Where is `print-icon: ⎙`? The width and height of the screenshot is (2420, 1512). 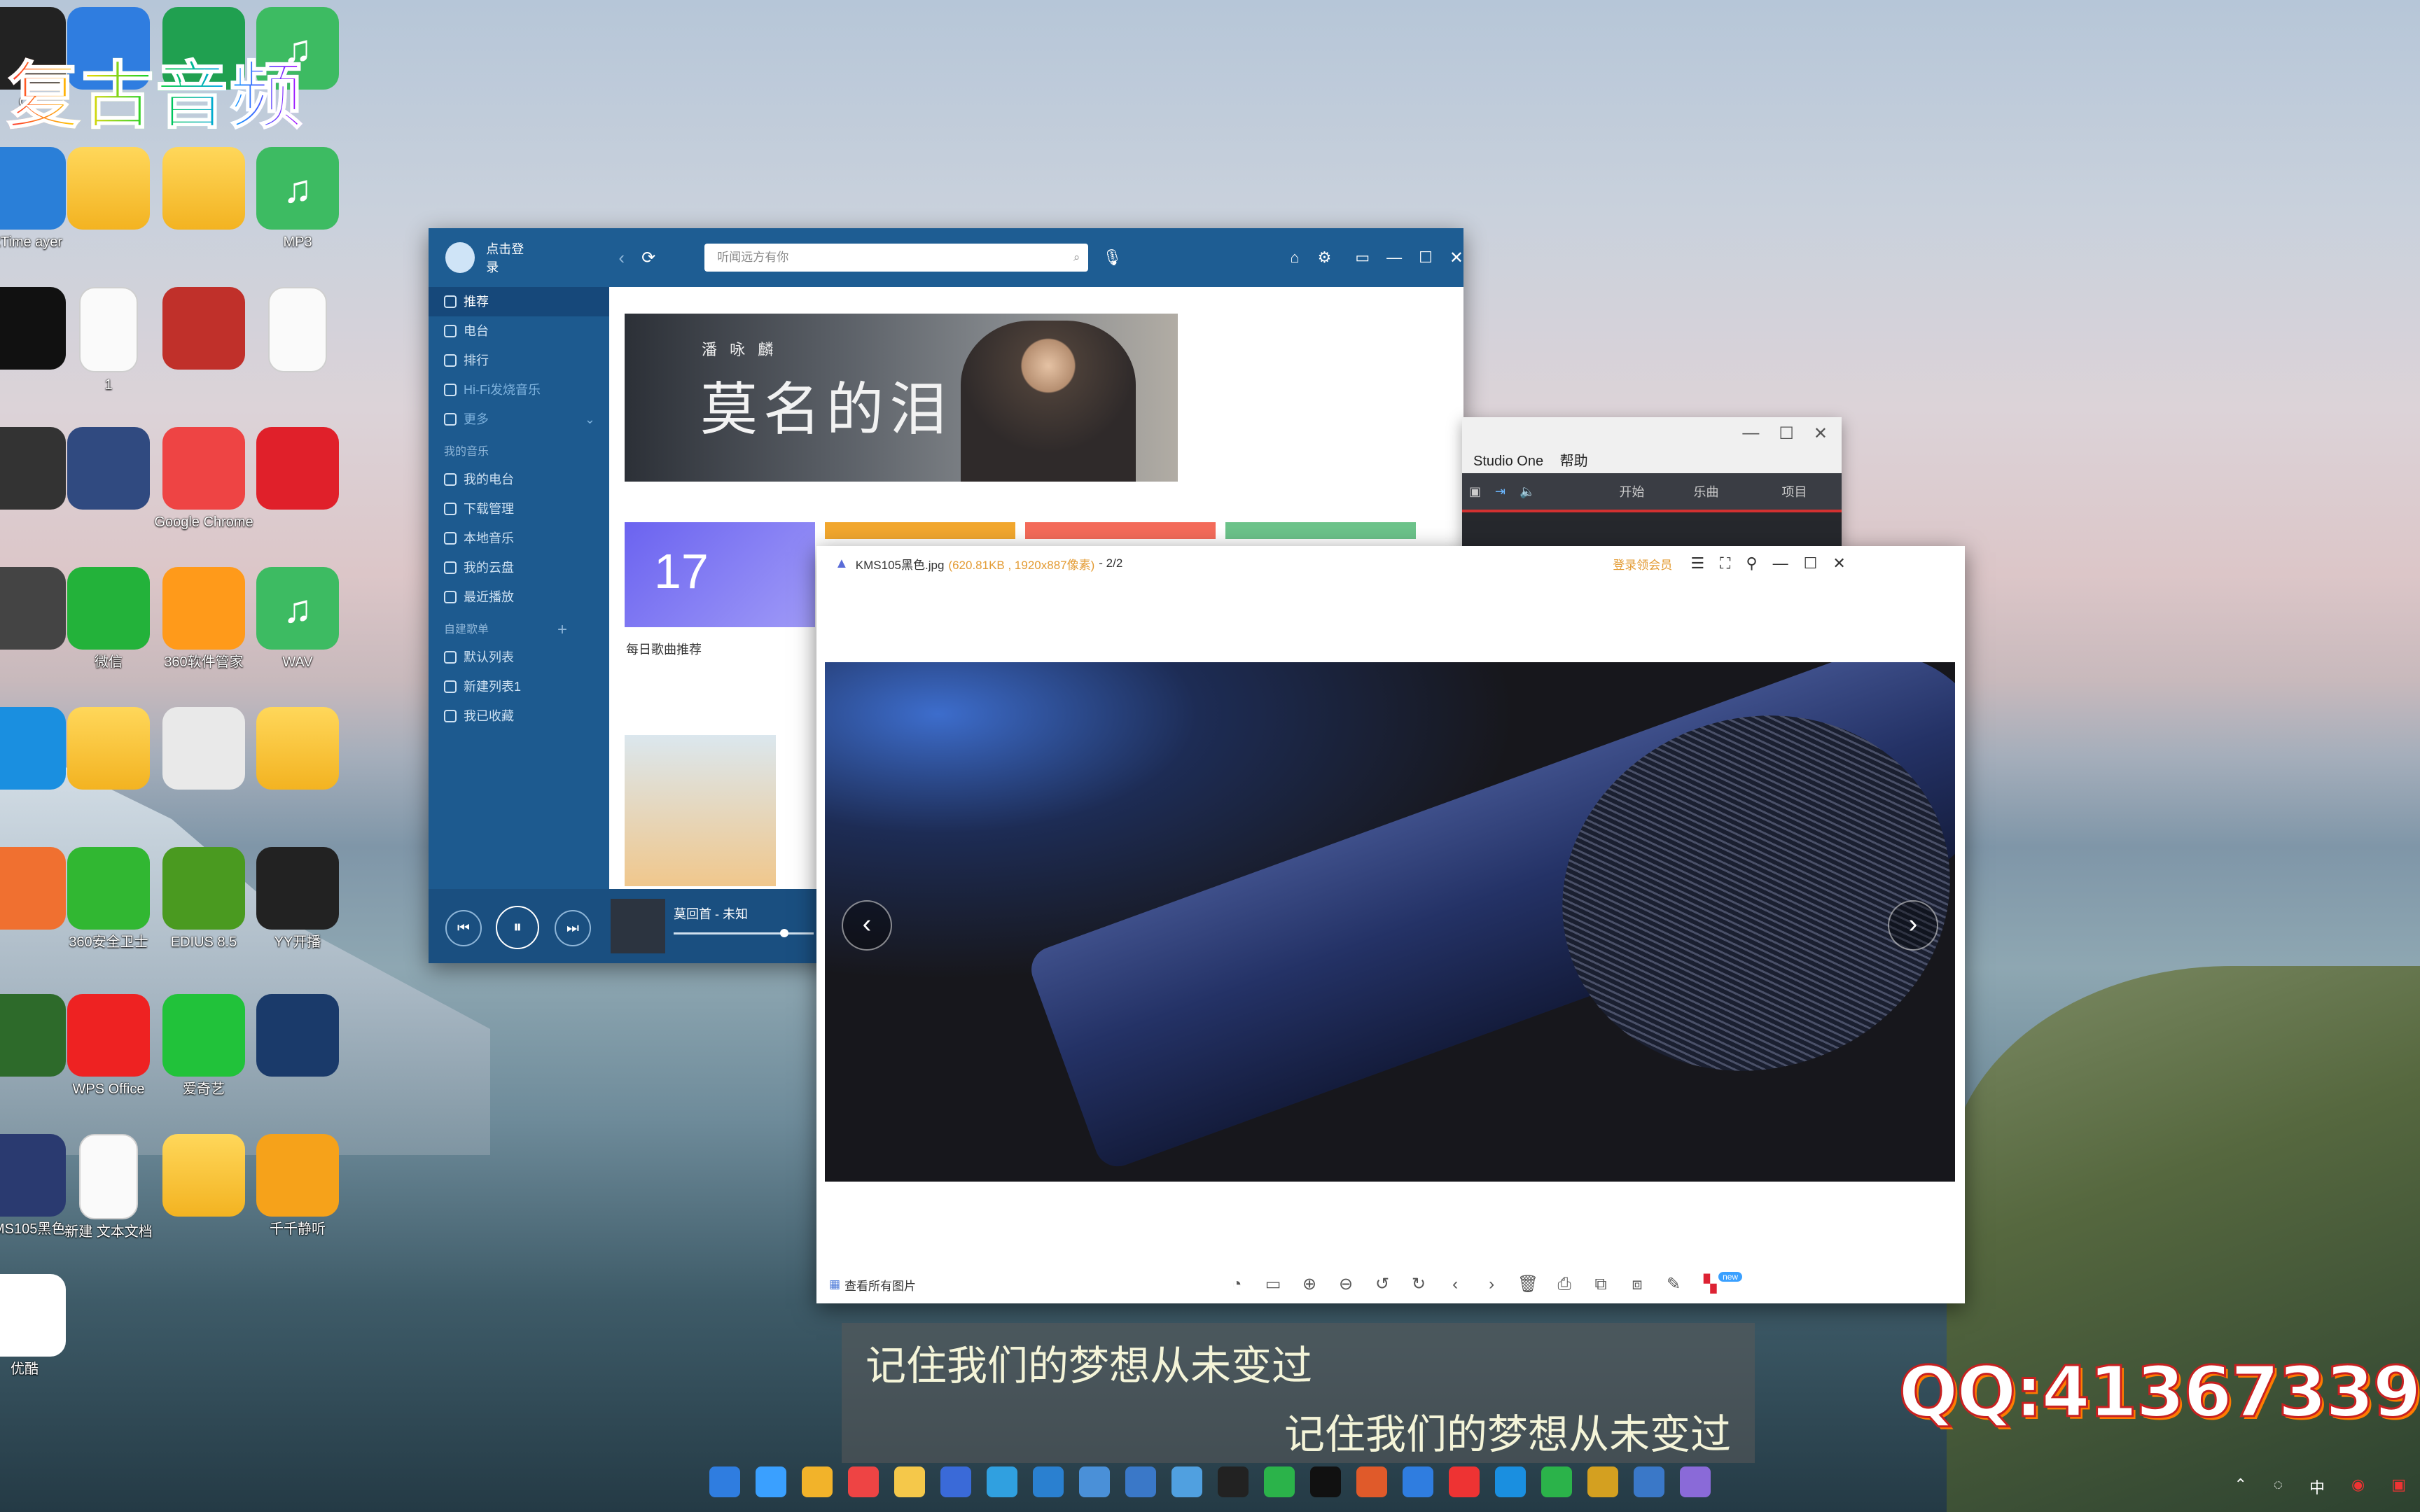
print-icon: ⎙ is located at coordinates (1564, 1284).